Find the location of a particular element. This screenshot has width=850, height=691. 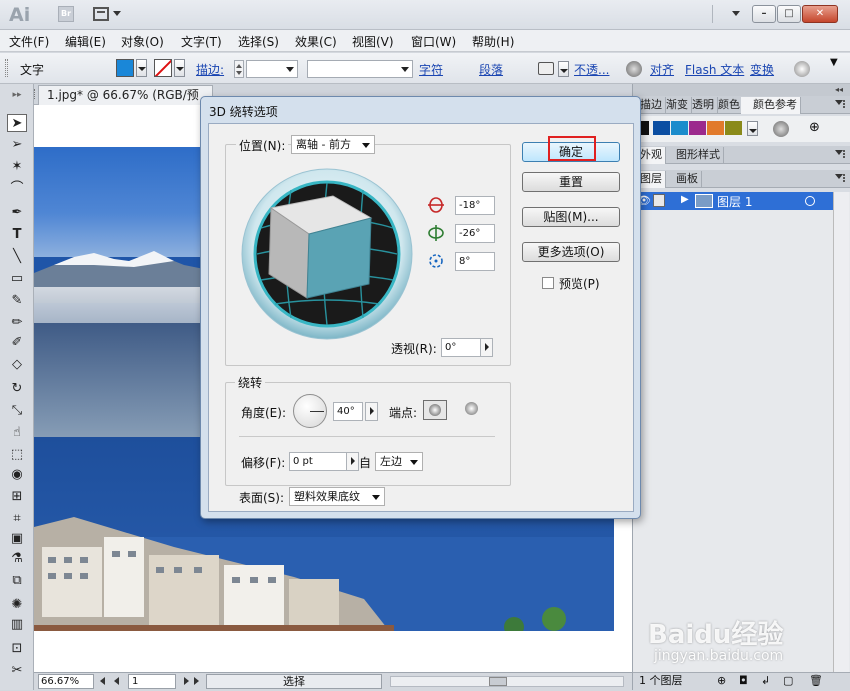

lock-toggle is located at coordinates (659, 200).